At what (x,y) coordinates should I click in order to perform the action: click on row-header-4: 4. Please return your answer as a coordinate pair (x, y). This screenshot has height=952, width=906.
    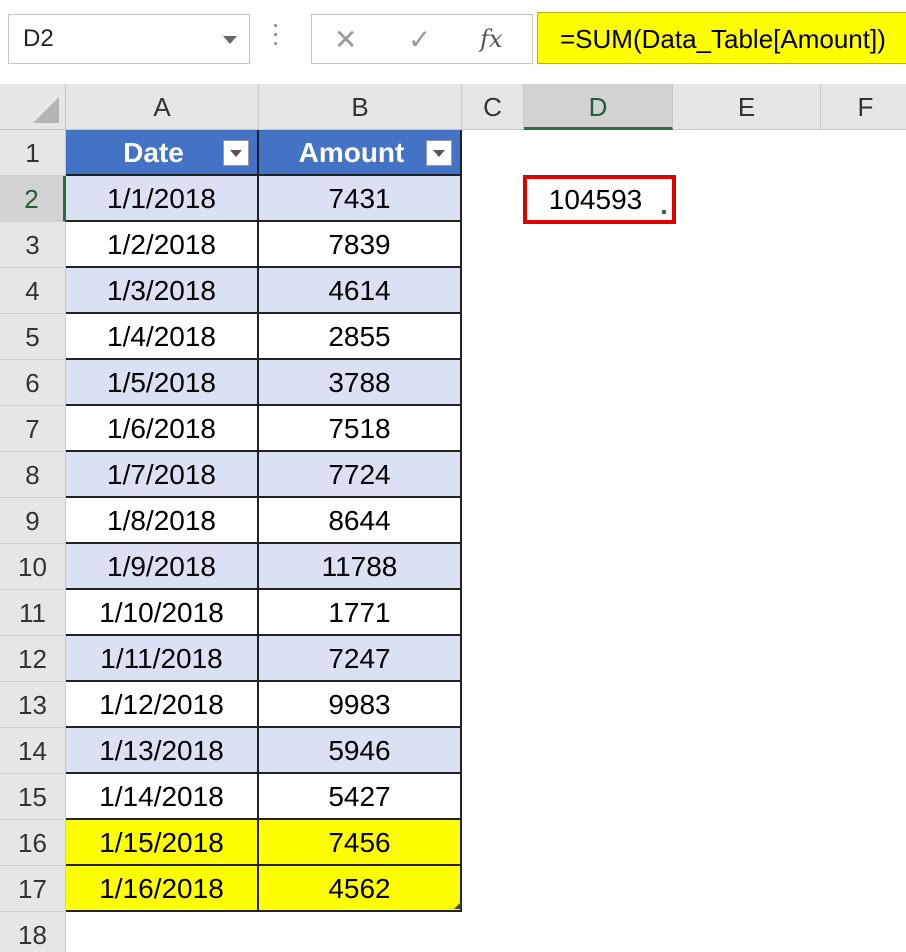
    Looking at the image, I should click on (33, 291).